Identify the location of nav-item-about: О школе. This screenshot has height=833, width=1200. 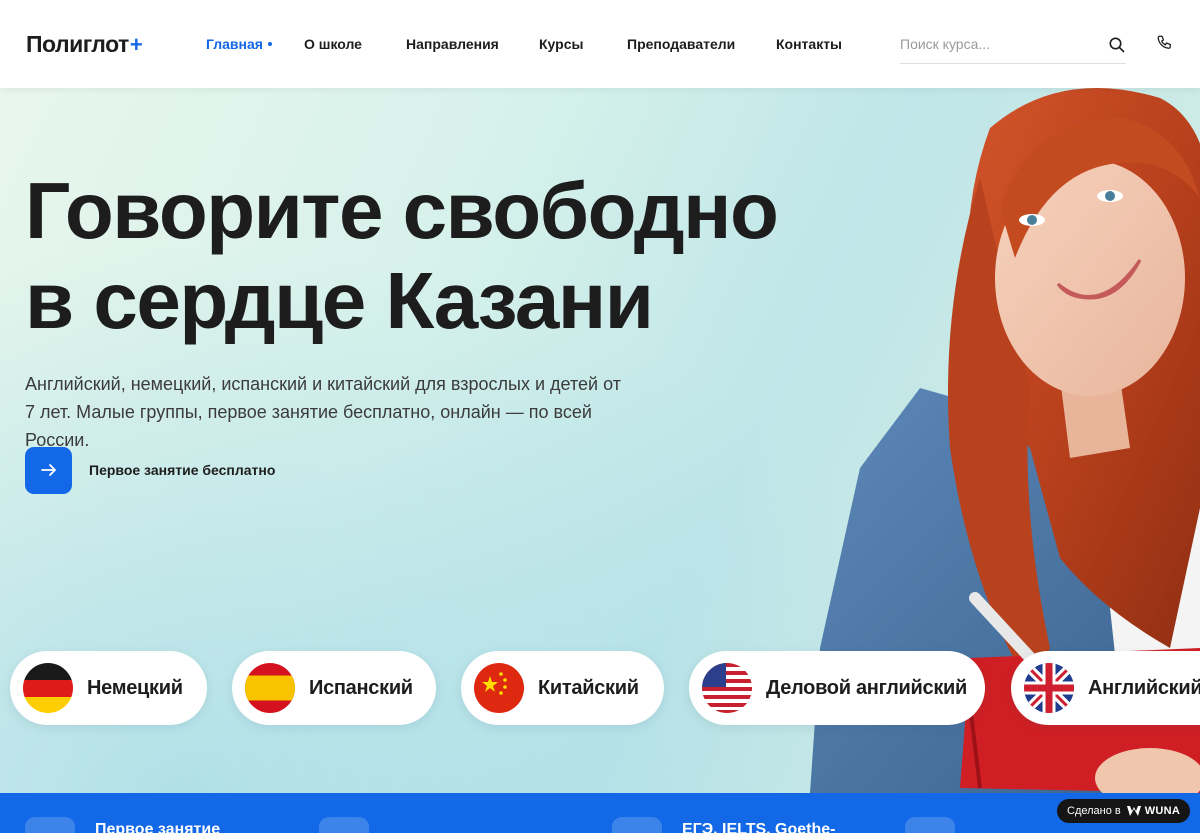
(333, 44).